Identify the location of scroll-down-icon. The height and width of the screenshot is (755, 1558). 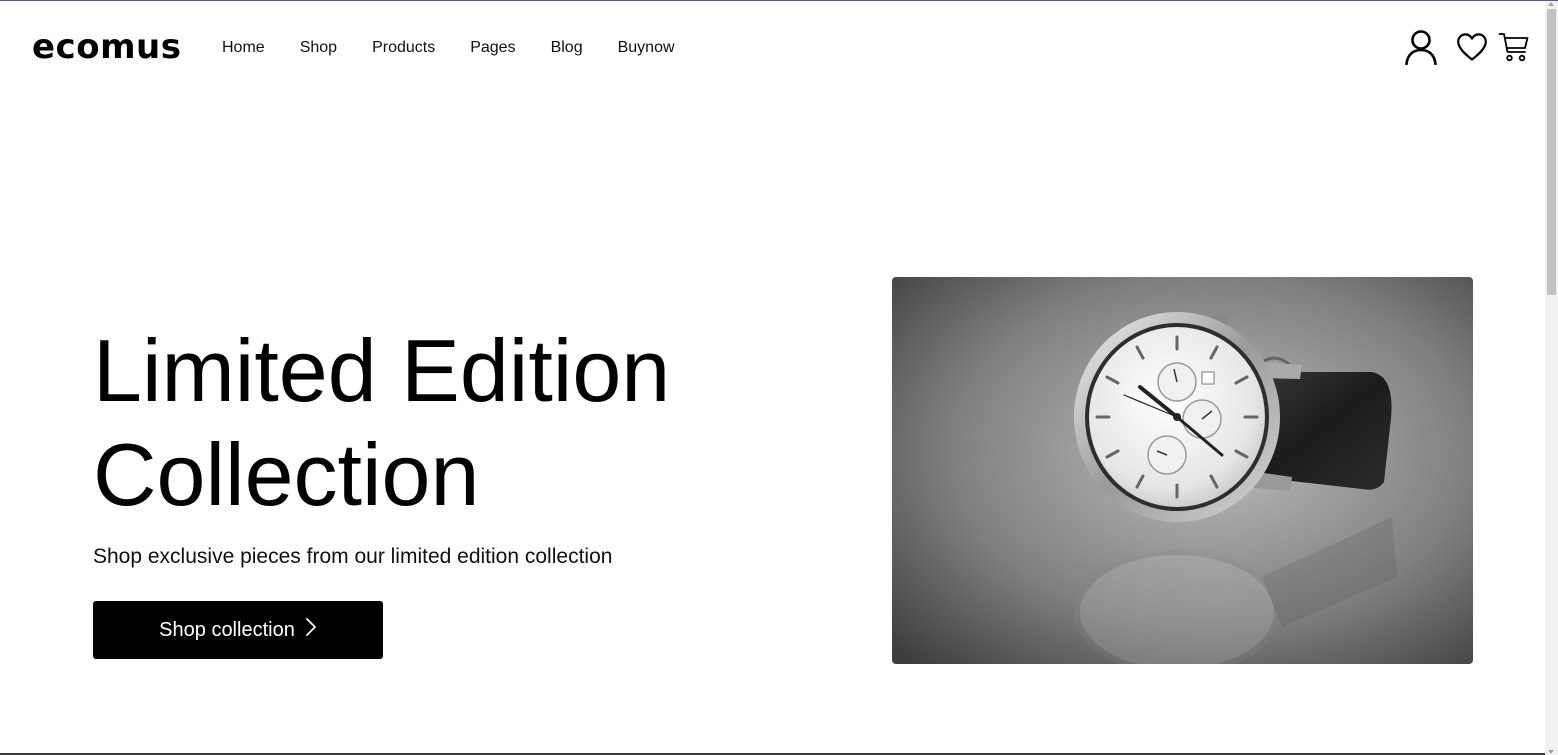
(1551, 752).